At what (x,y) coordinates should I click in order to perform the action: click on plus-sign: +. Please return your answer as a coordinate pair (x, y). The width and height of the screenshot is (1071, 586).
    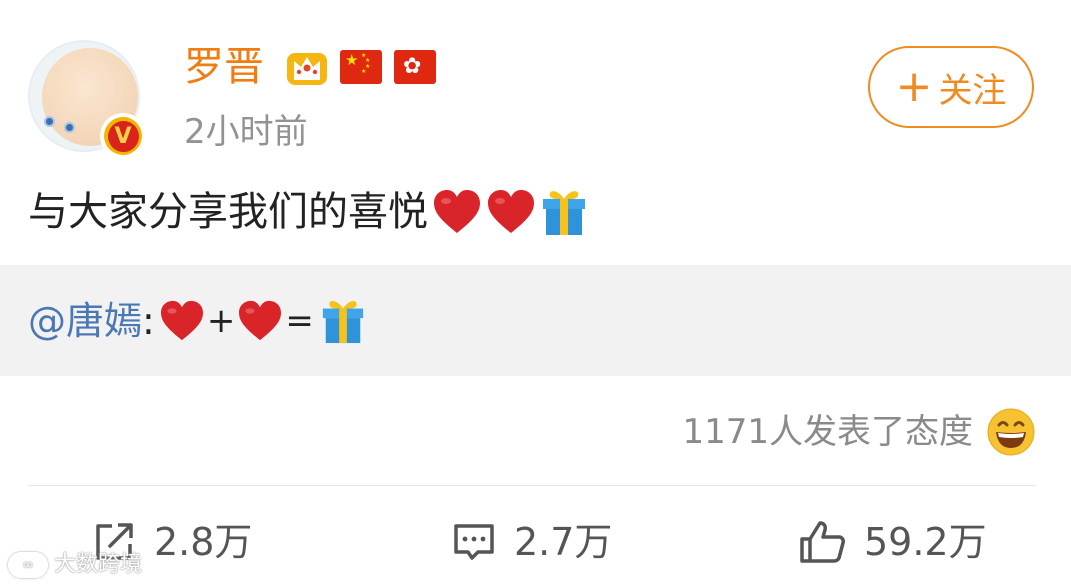
    Looking at the image, I should click on (221, 321).